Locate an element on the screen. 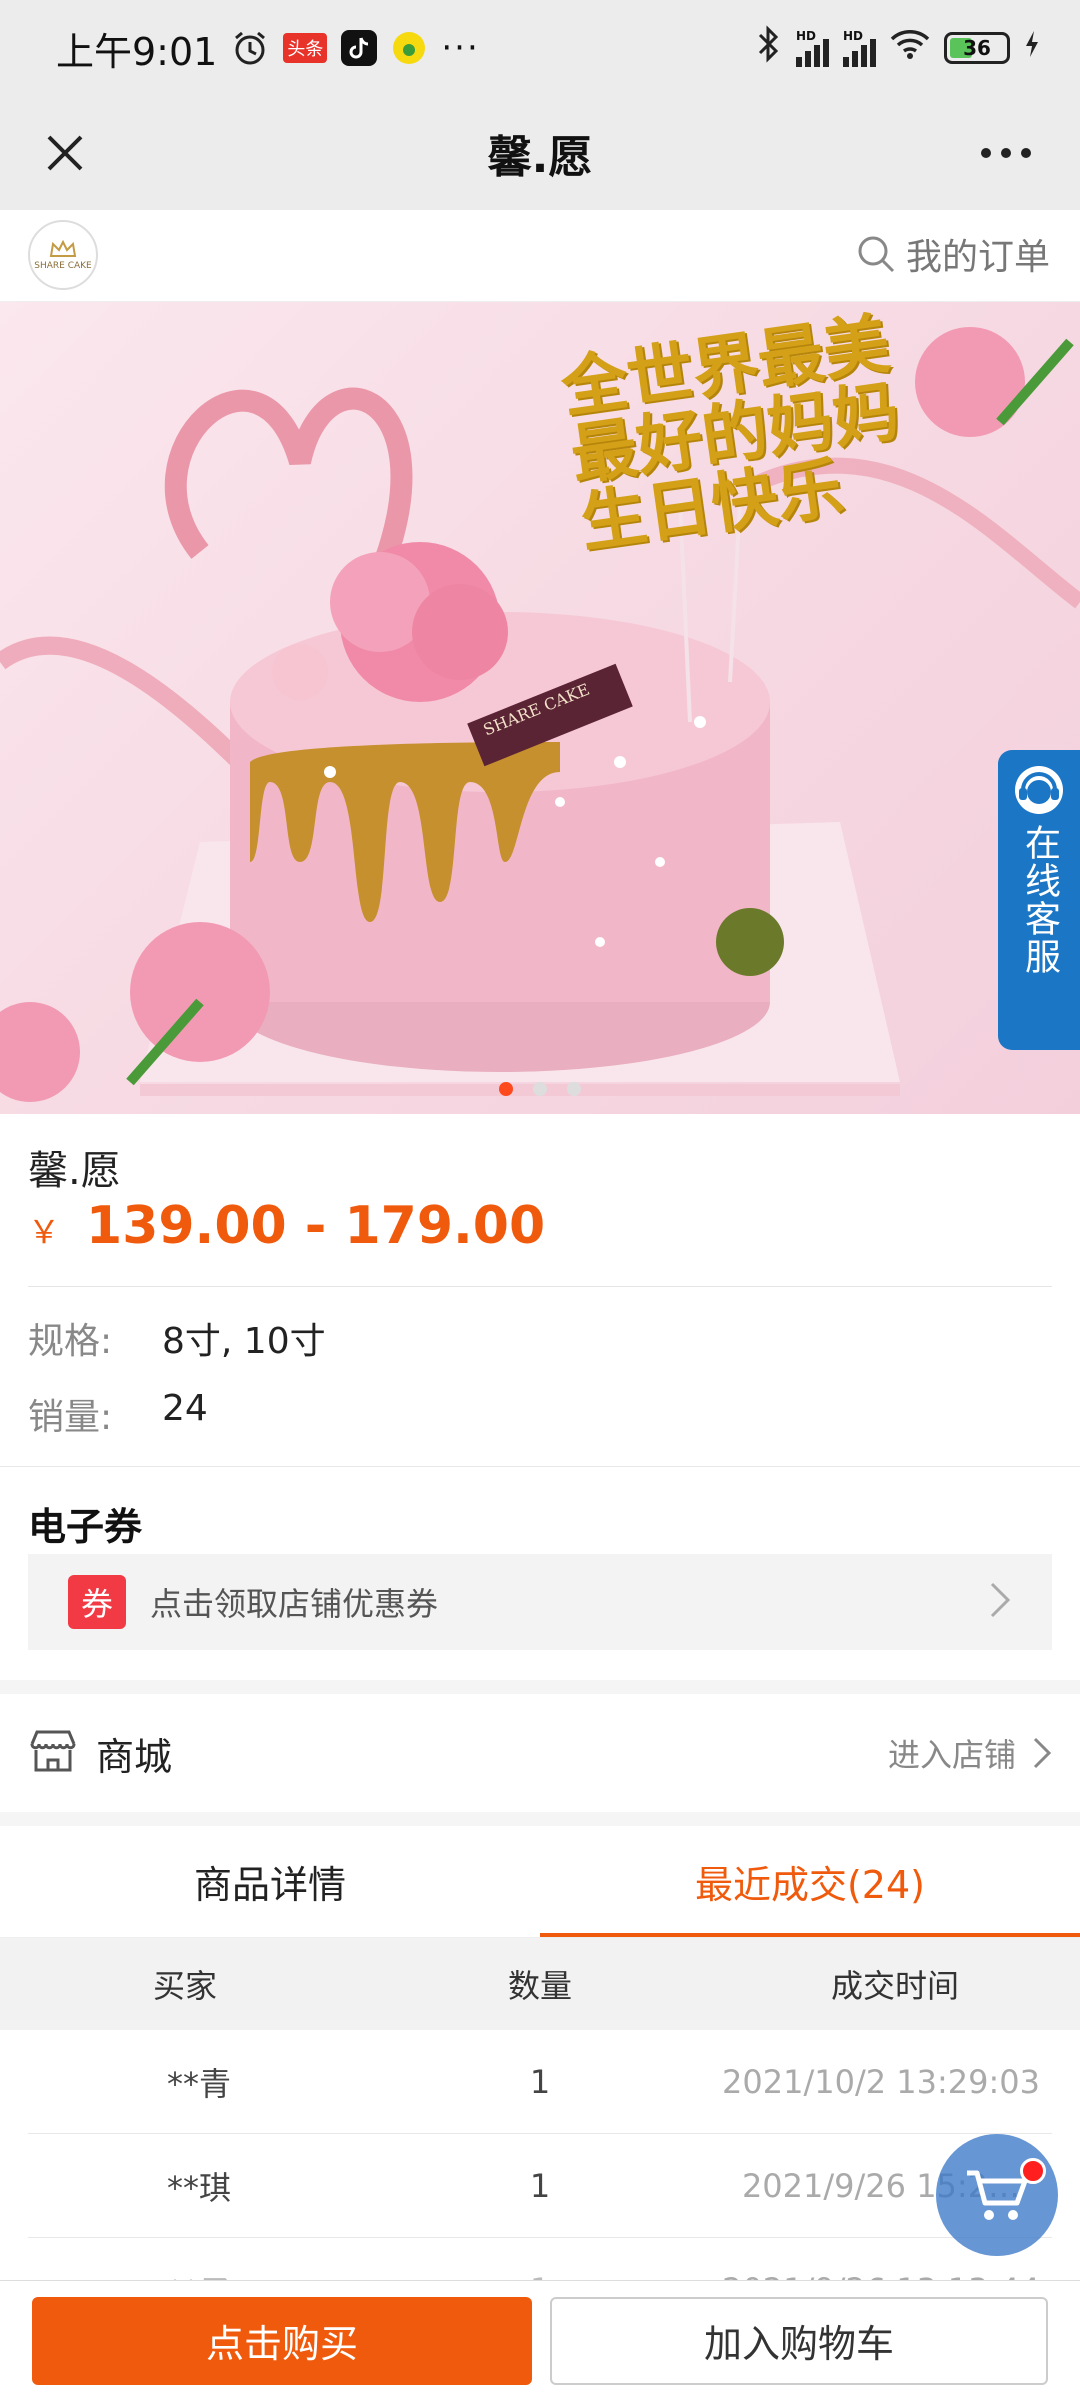 The image size is (1080, 2400). column-header-buyer: 买家 is located at coordinates (184, 1986).